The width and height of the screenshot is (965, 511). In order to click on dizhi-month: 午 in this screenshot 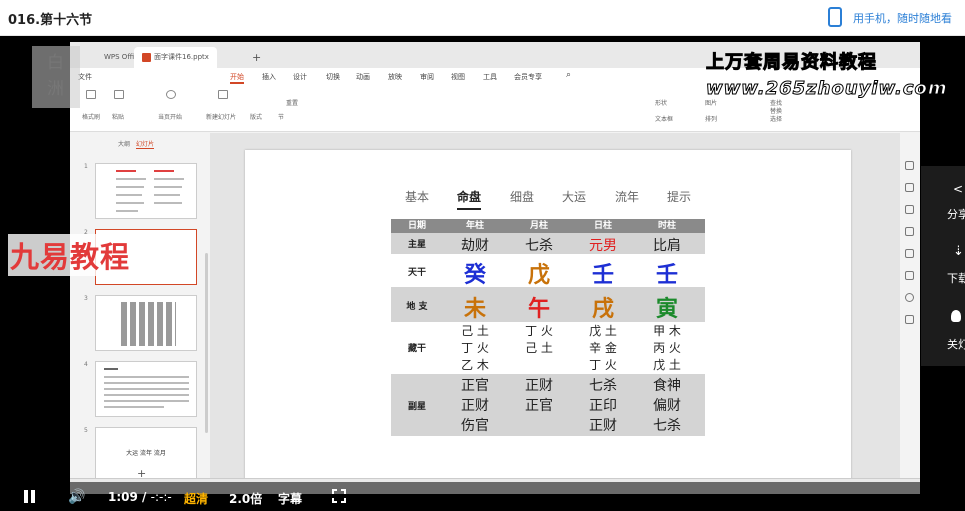, I will do `click(538, 309)`.